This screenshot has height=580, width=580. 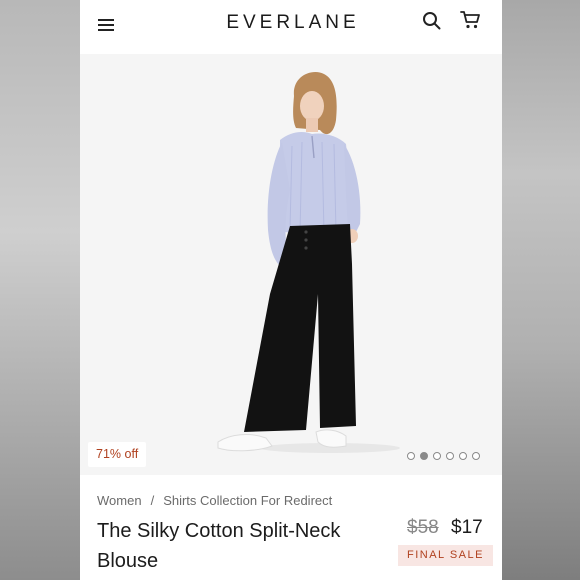 What do you see at coordinates (117, 454) in the screenshot?
I see `discount-badge: 71% off` at bounding box center [117, 454].